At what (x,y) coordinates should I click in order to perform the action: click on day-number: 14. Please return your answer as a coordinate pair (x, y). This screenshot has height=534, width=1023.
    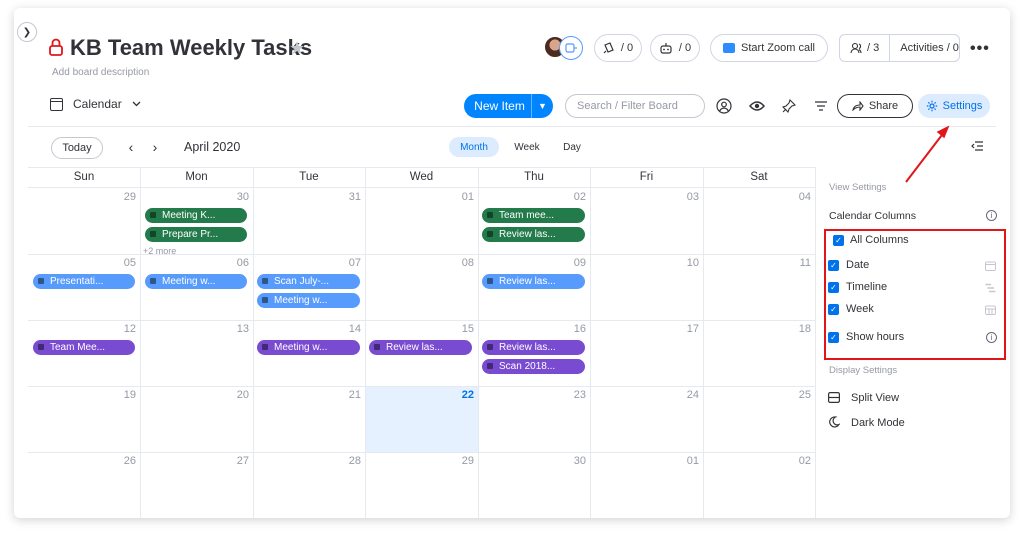
    Looking at the image, I should click on (346, 329).